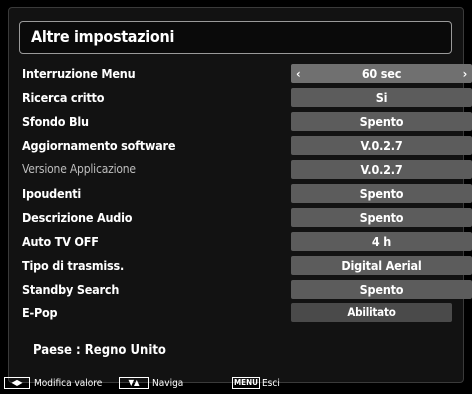  I want to click on setting-label: Tipo di trasmiss., so click(73, 265).